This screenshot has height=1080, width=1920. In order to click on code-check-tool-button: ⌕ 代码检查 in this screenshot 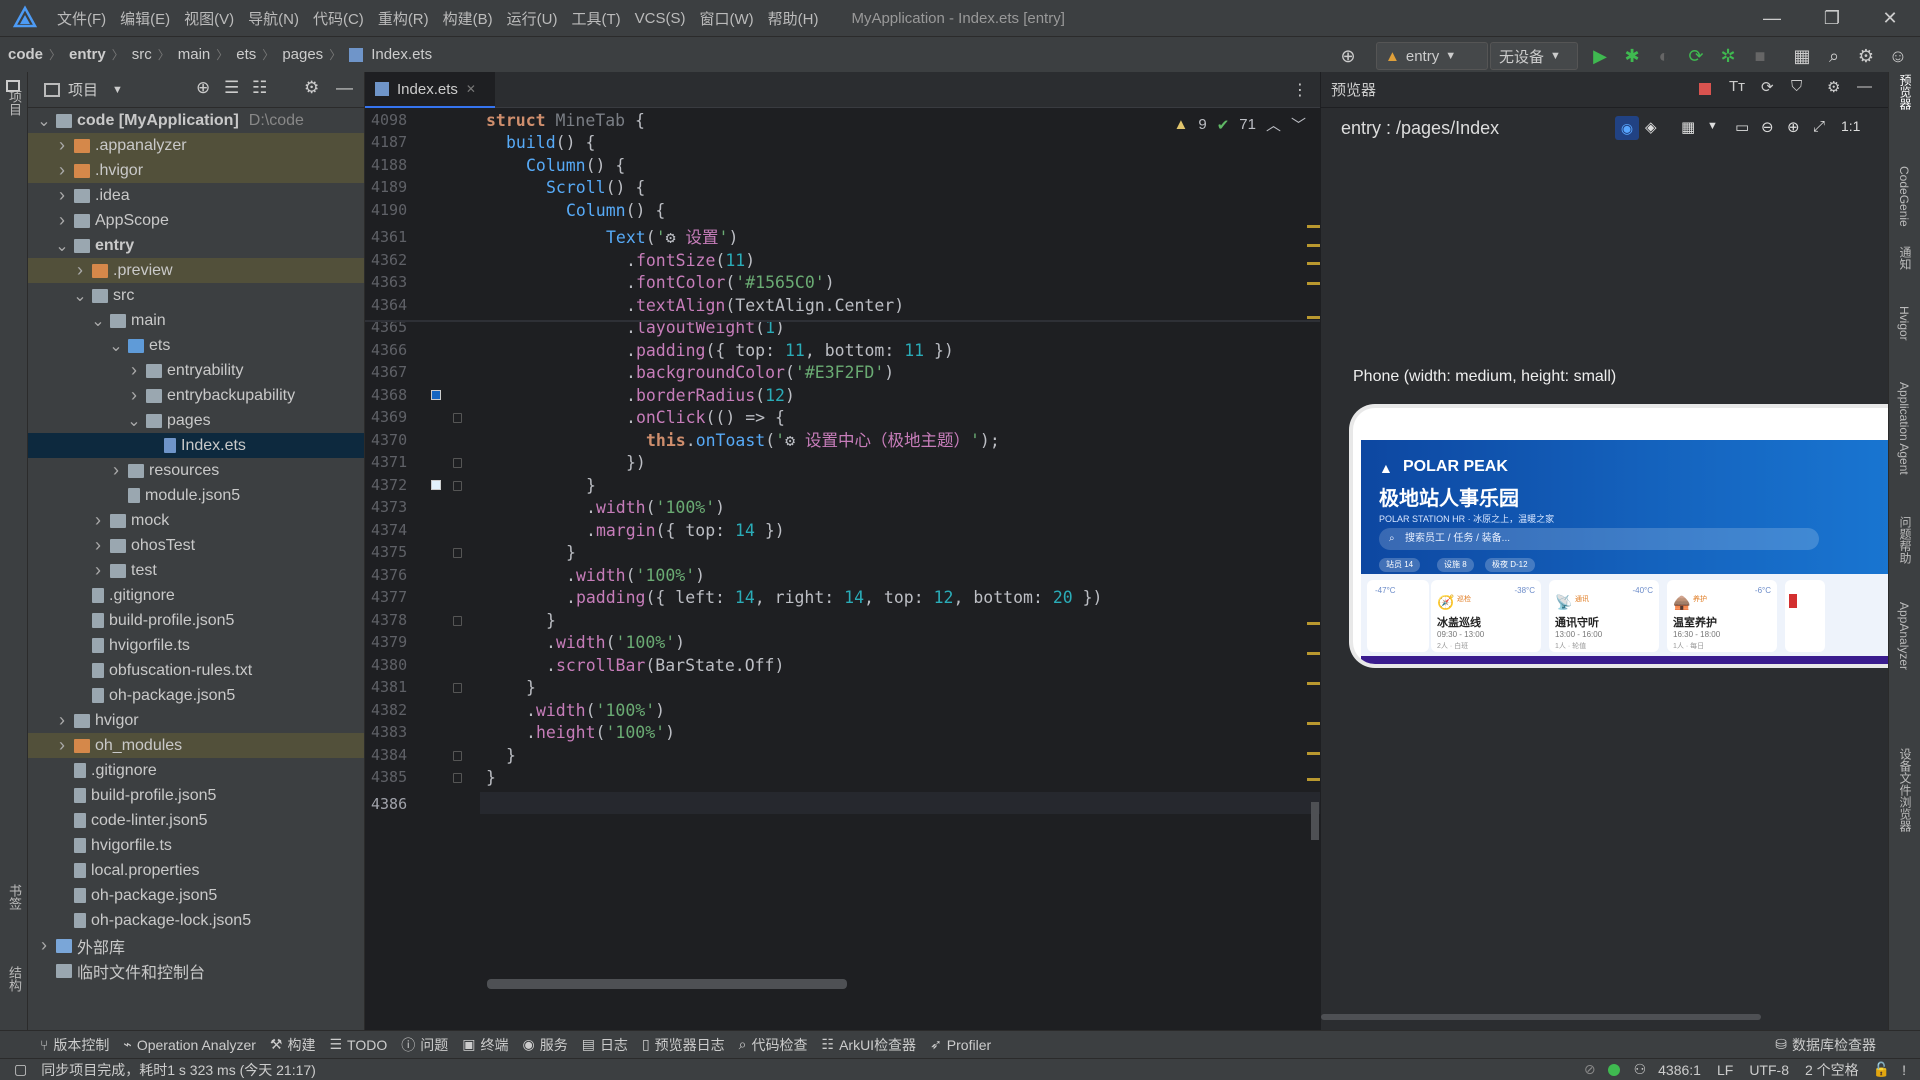, I will do `click(773, 1045)`.